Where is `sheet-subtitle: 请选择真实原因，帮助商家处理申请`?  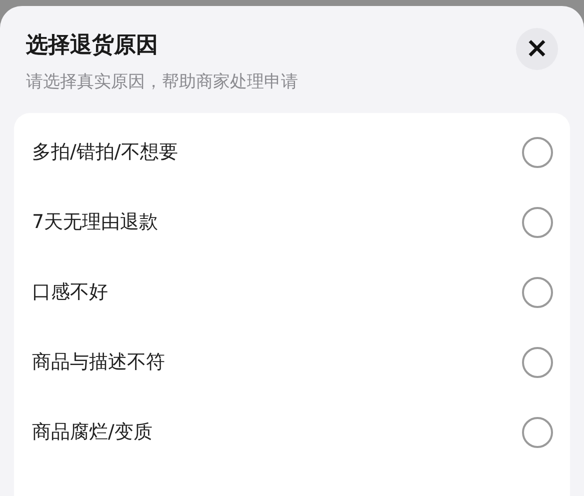 sheet-subtitle: 请选择真实原因，帮助商家处理申请 is located at coordinates (162, 82).